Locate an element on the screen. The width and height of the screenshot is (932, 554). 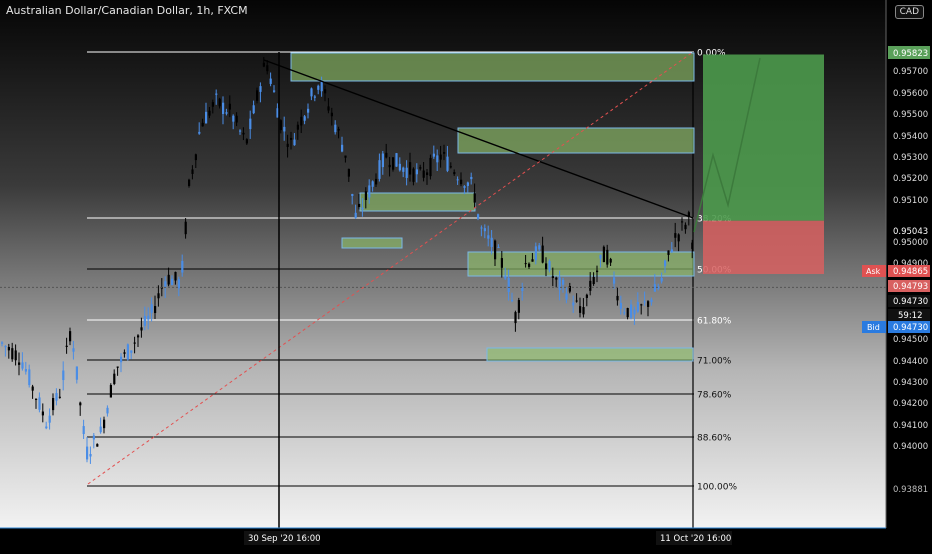
price-tick-label: 0.94400 is located at coordinates (910, 362).